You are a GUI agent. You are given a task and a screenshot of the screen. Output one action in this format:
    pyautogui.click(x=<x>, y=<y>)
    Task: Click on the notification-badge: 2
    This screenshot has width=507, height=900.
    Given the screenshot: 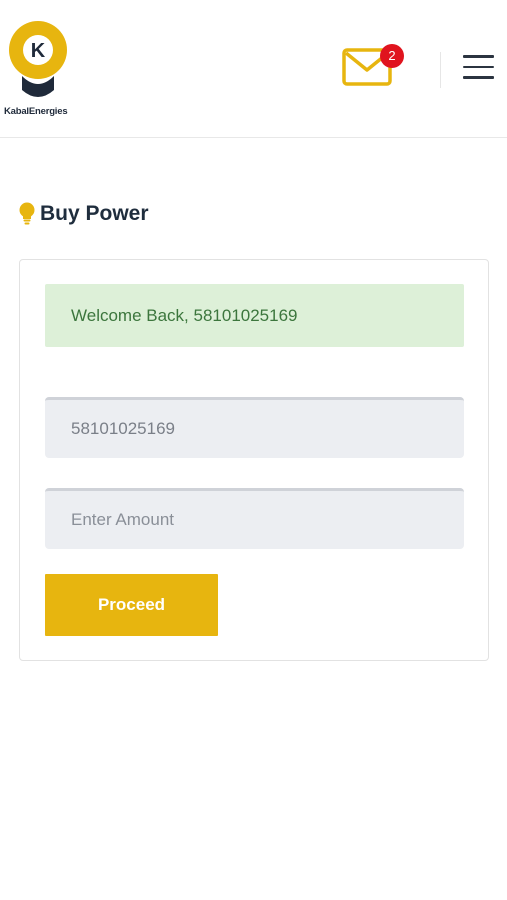 What is the action you would take?
    pyautogui.click(x=392, y=56)
    